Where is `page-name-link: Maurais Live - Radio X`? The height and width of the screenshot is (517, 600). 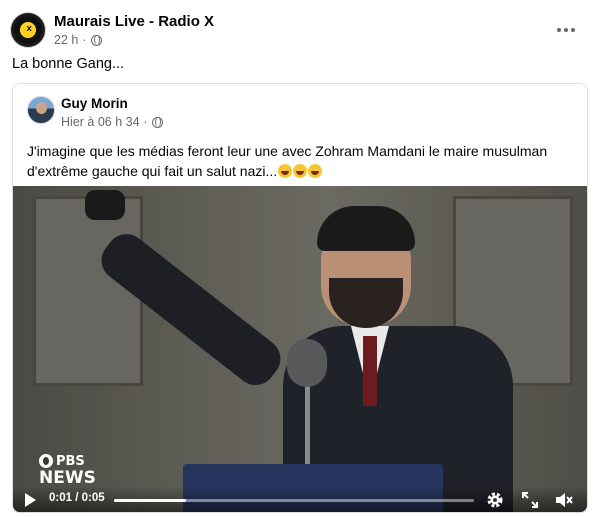
page-name-link: Maurais Live - Radio X is located at coordinates (134, 21).